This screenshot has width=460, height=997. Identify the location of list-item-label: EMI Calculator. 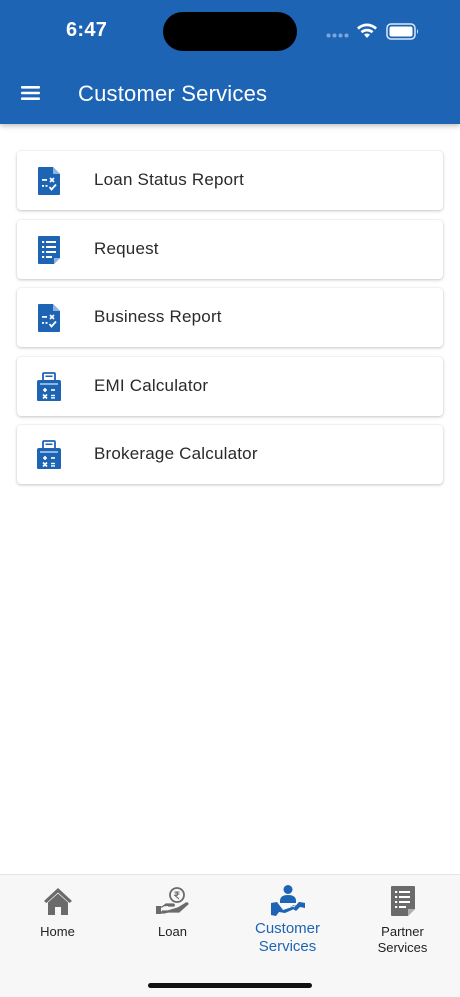
(151, 385).